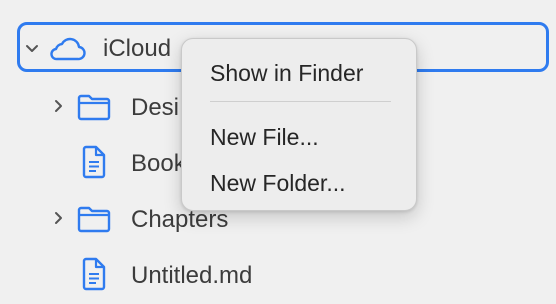 This screenshot has height=304, width=556. What do you see at coordinates (286, 73) in the screenshot?
I see `menu-item-show-in-finder: Show in Finder` at bounding box center [286, 73].